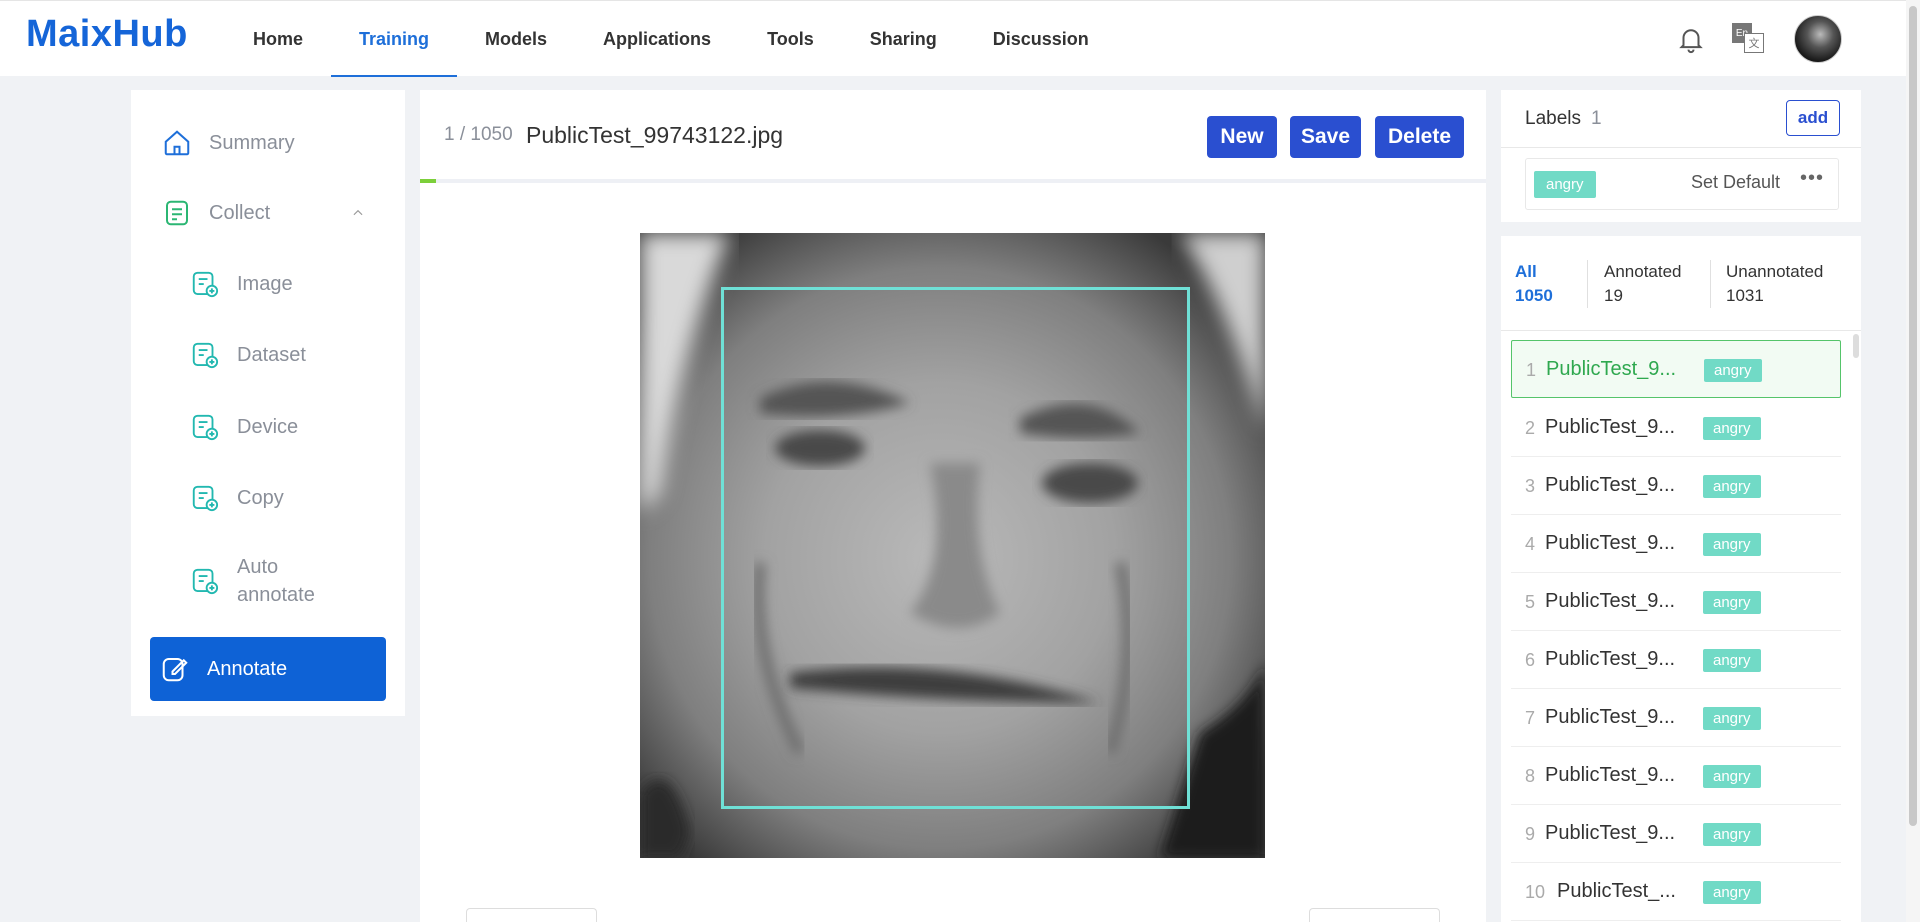  I want to click on page-scrollbar-thumb, so click(1913, 416).